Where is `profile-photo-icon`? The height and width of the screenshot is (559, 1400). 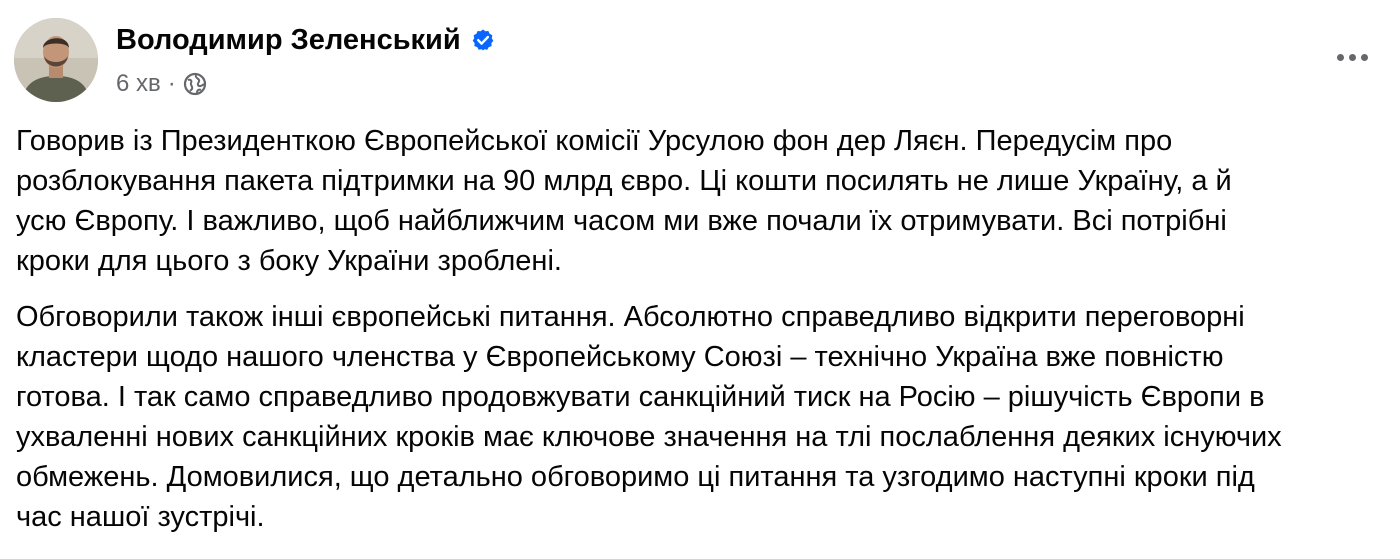 profile-photo-icon is located at coordinates (56, 60).